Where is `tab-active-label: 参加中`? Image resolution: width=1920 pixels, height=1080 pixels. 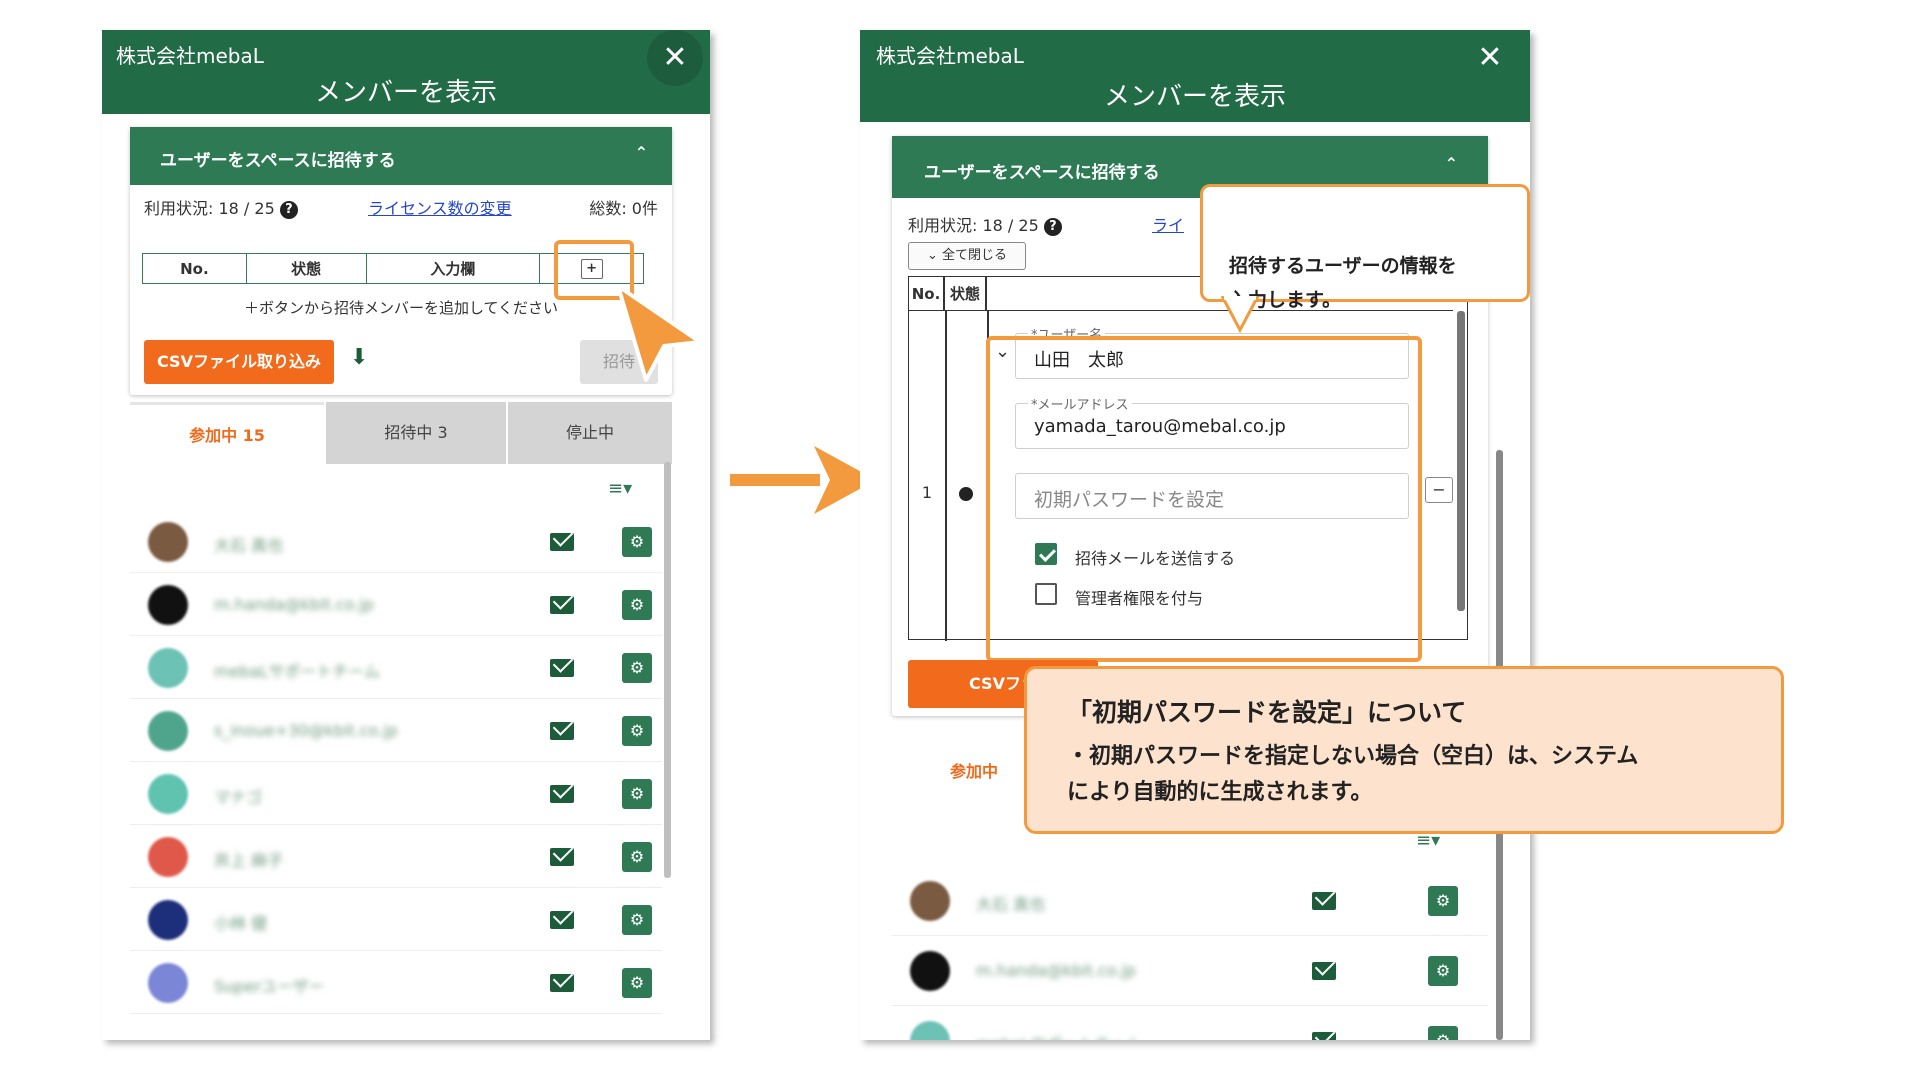 tab-active-label: 参加中 is located at coordinates (974, 770).